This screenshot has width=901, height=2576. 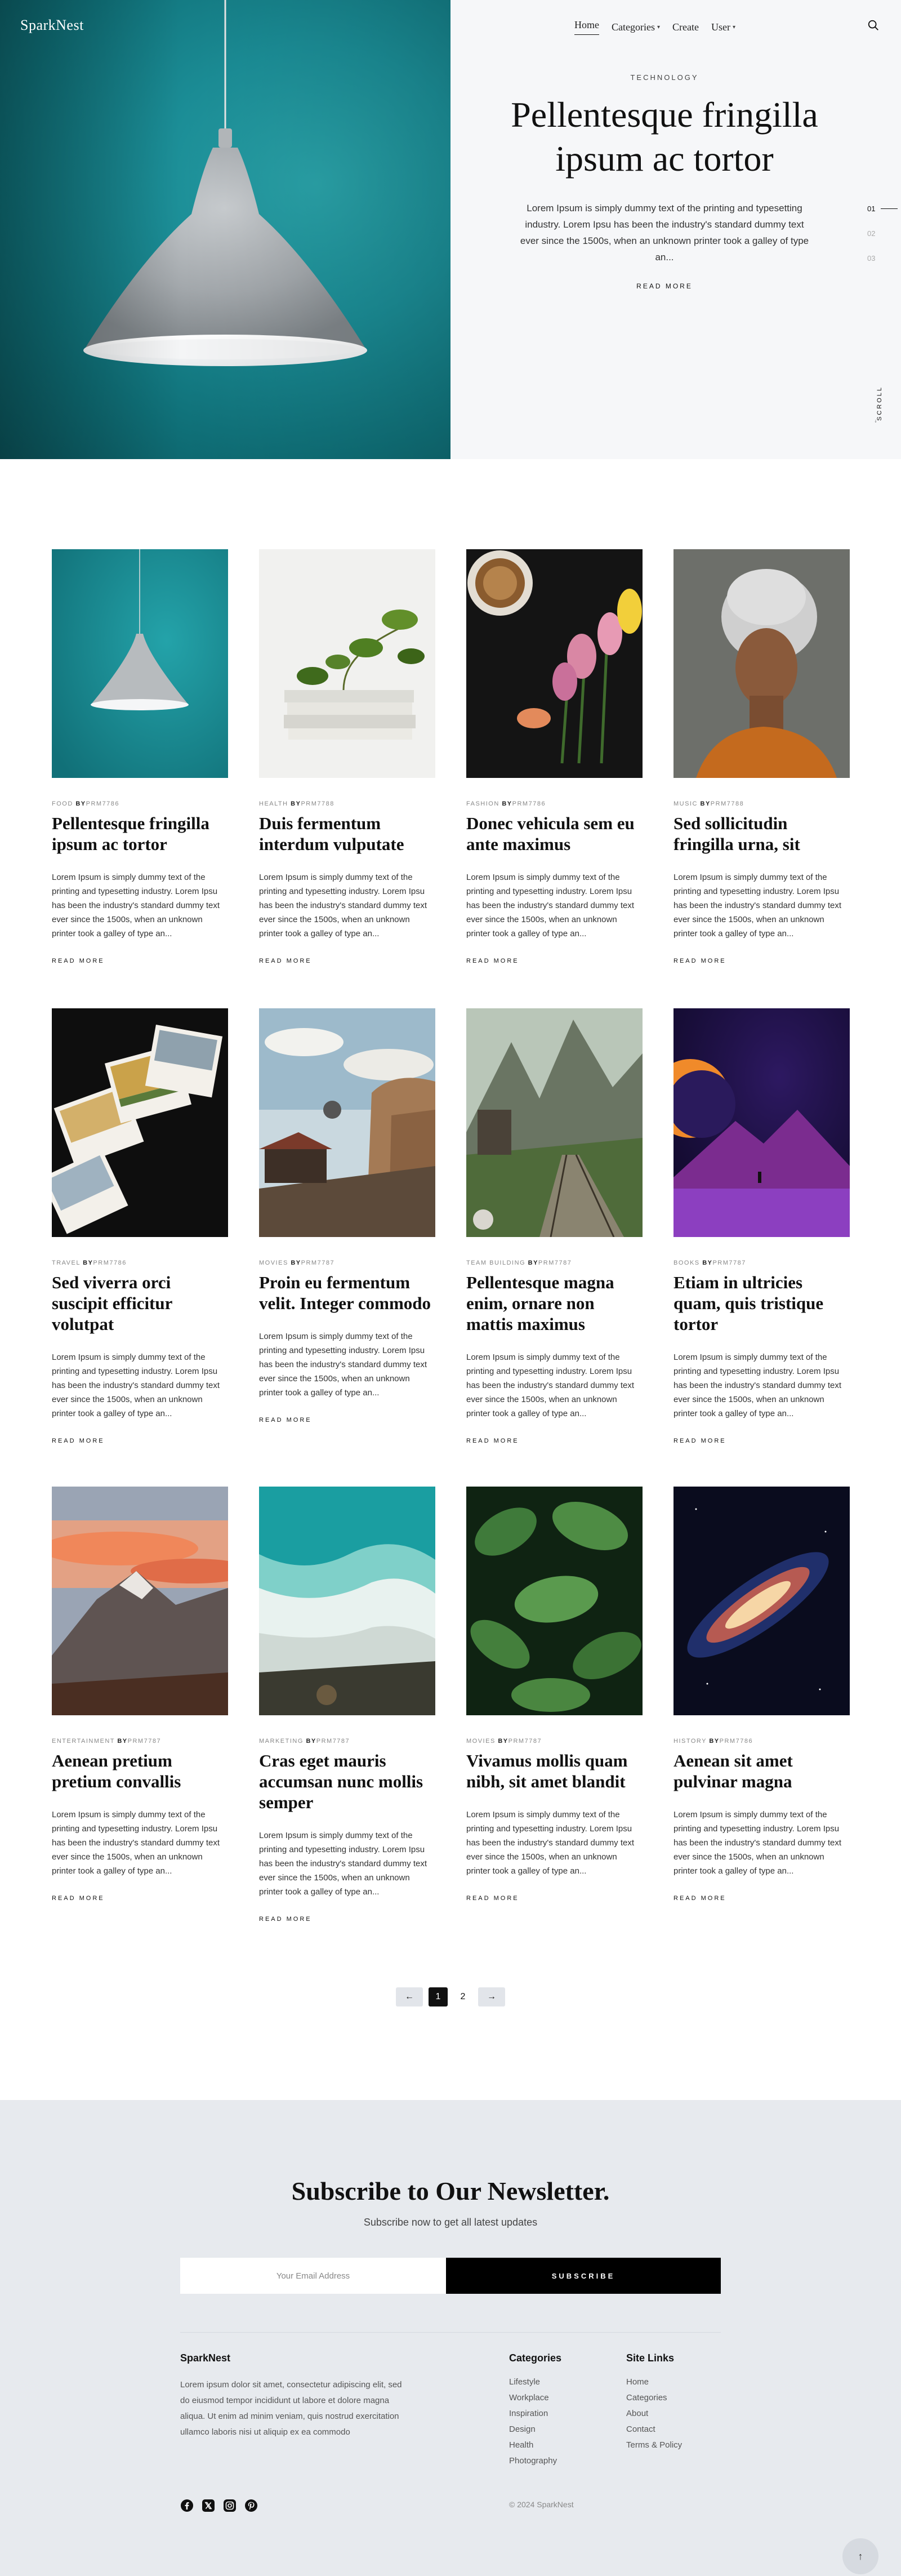 I want to click on post-category: HISTORY, so click(x=690, y=1741).